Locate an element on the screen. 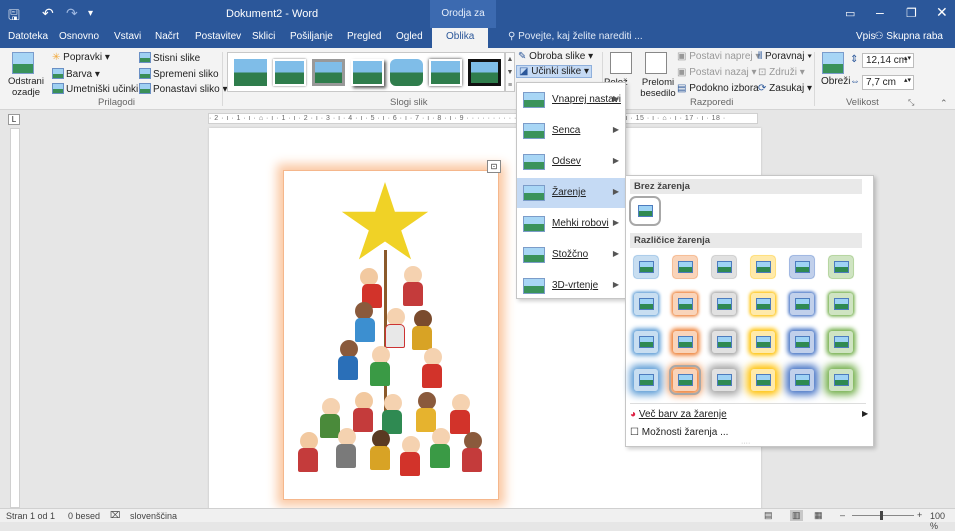 This screenshot has height=531, width=955. wrap-text-icon is located at coordinates (656, 63).